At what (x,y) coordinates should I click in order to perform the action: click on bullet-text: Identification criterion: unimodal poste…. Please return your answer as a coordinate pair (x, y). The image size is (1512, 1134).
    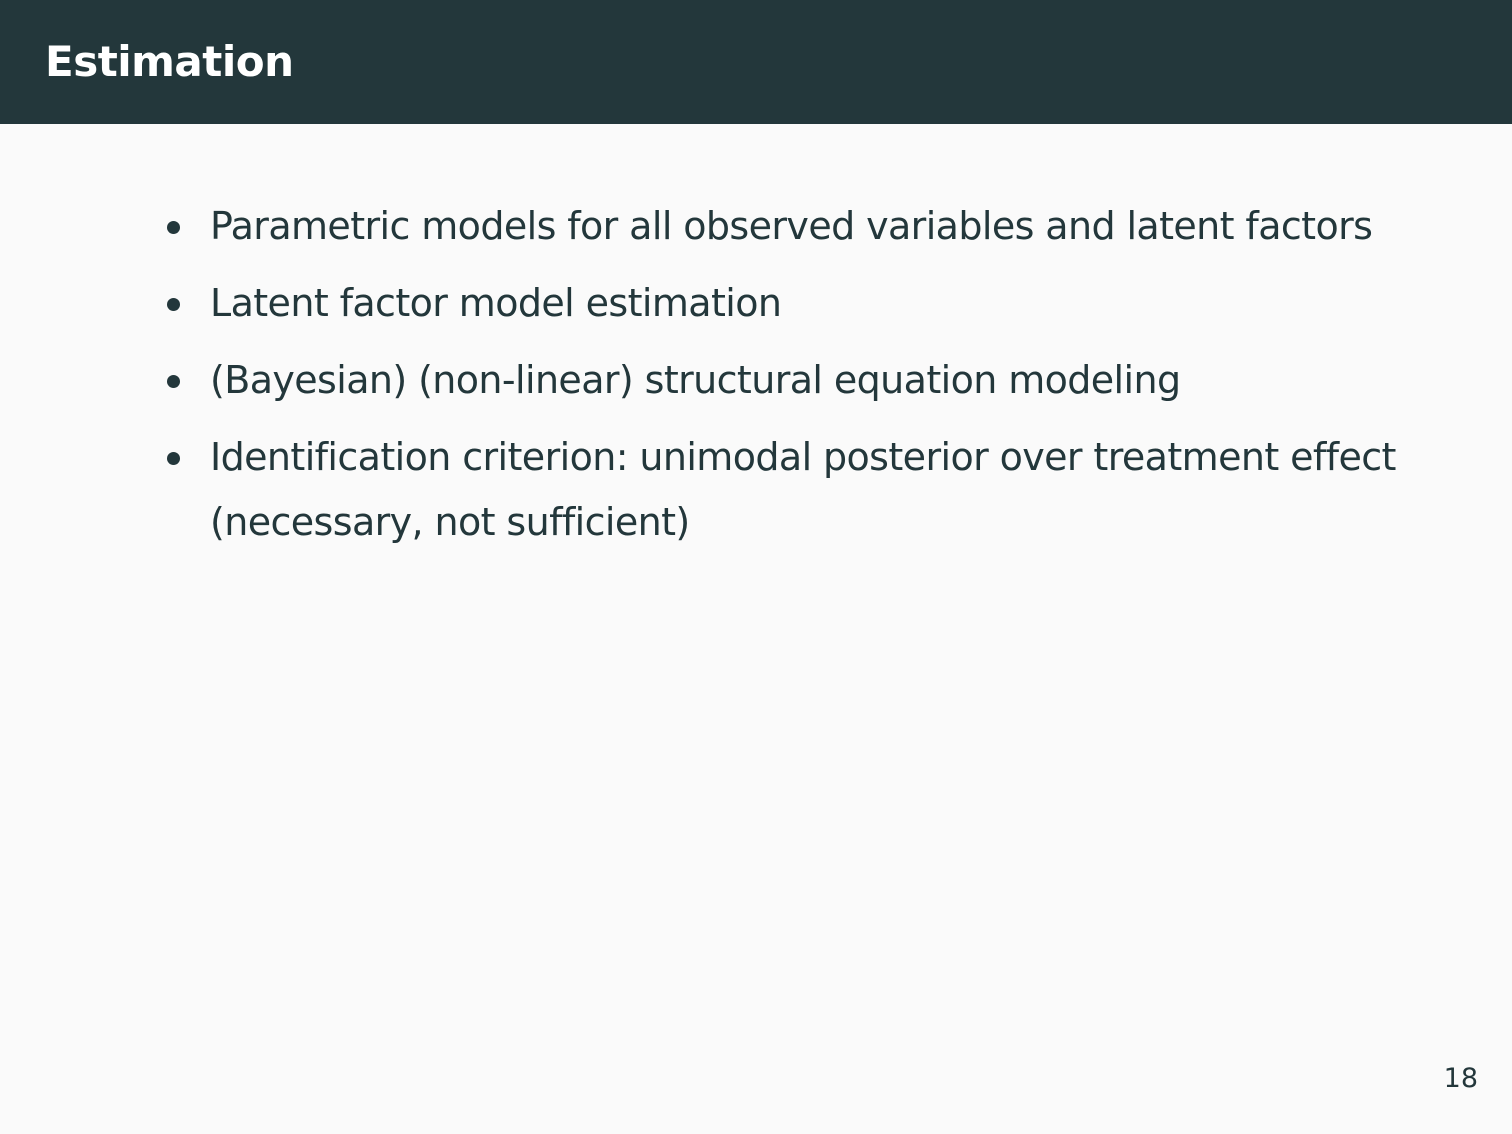
    Looking at the image, I should click on (803, 489).